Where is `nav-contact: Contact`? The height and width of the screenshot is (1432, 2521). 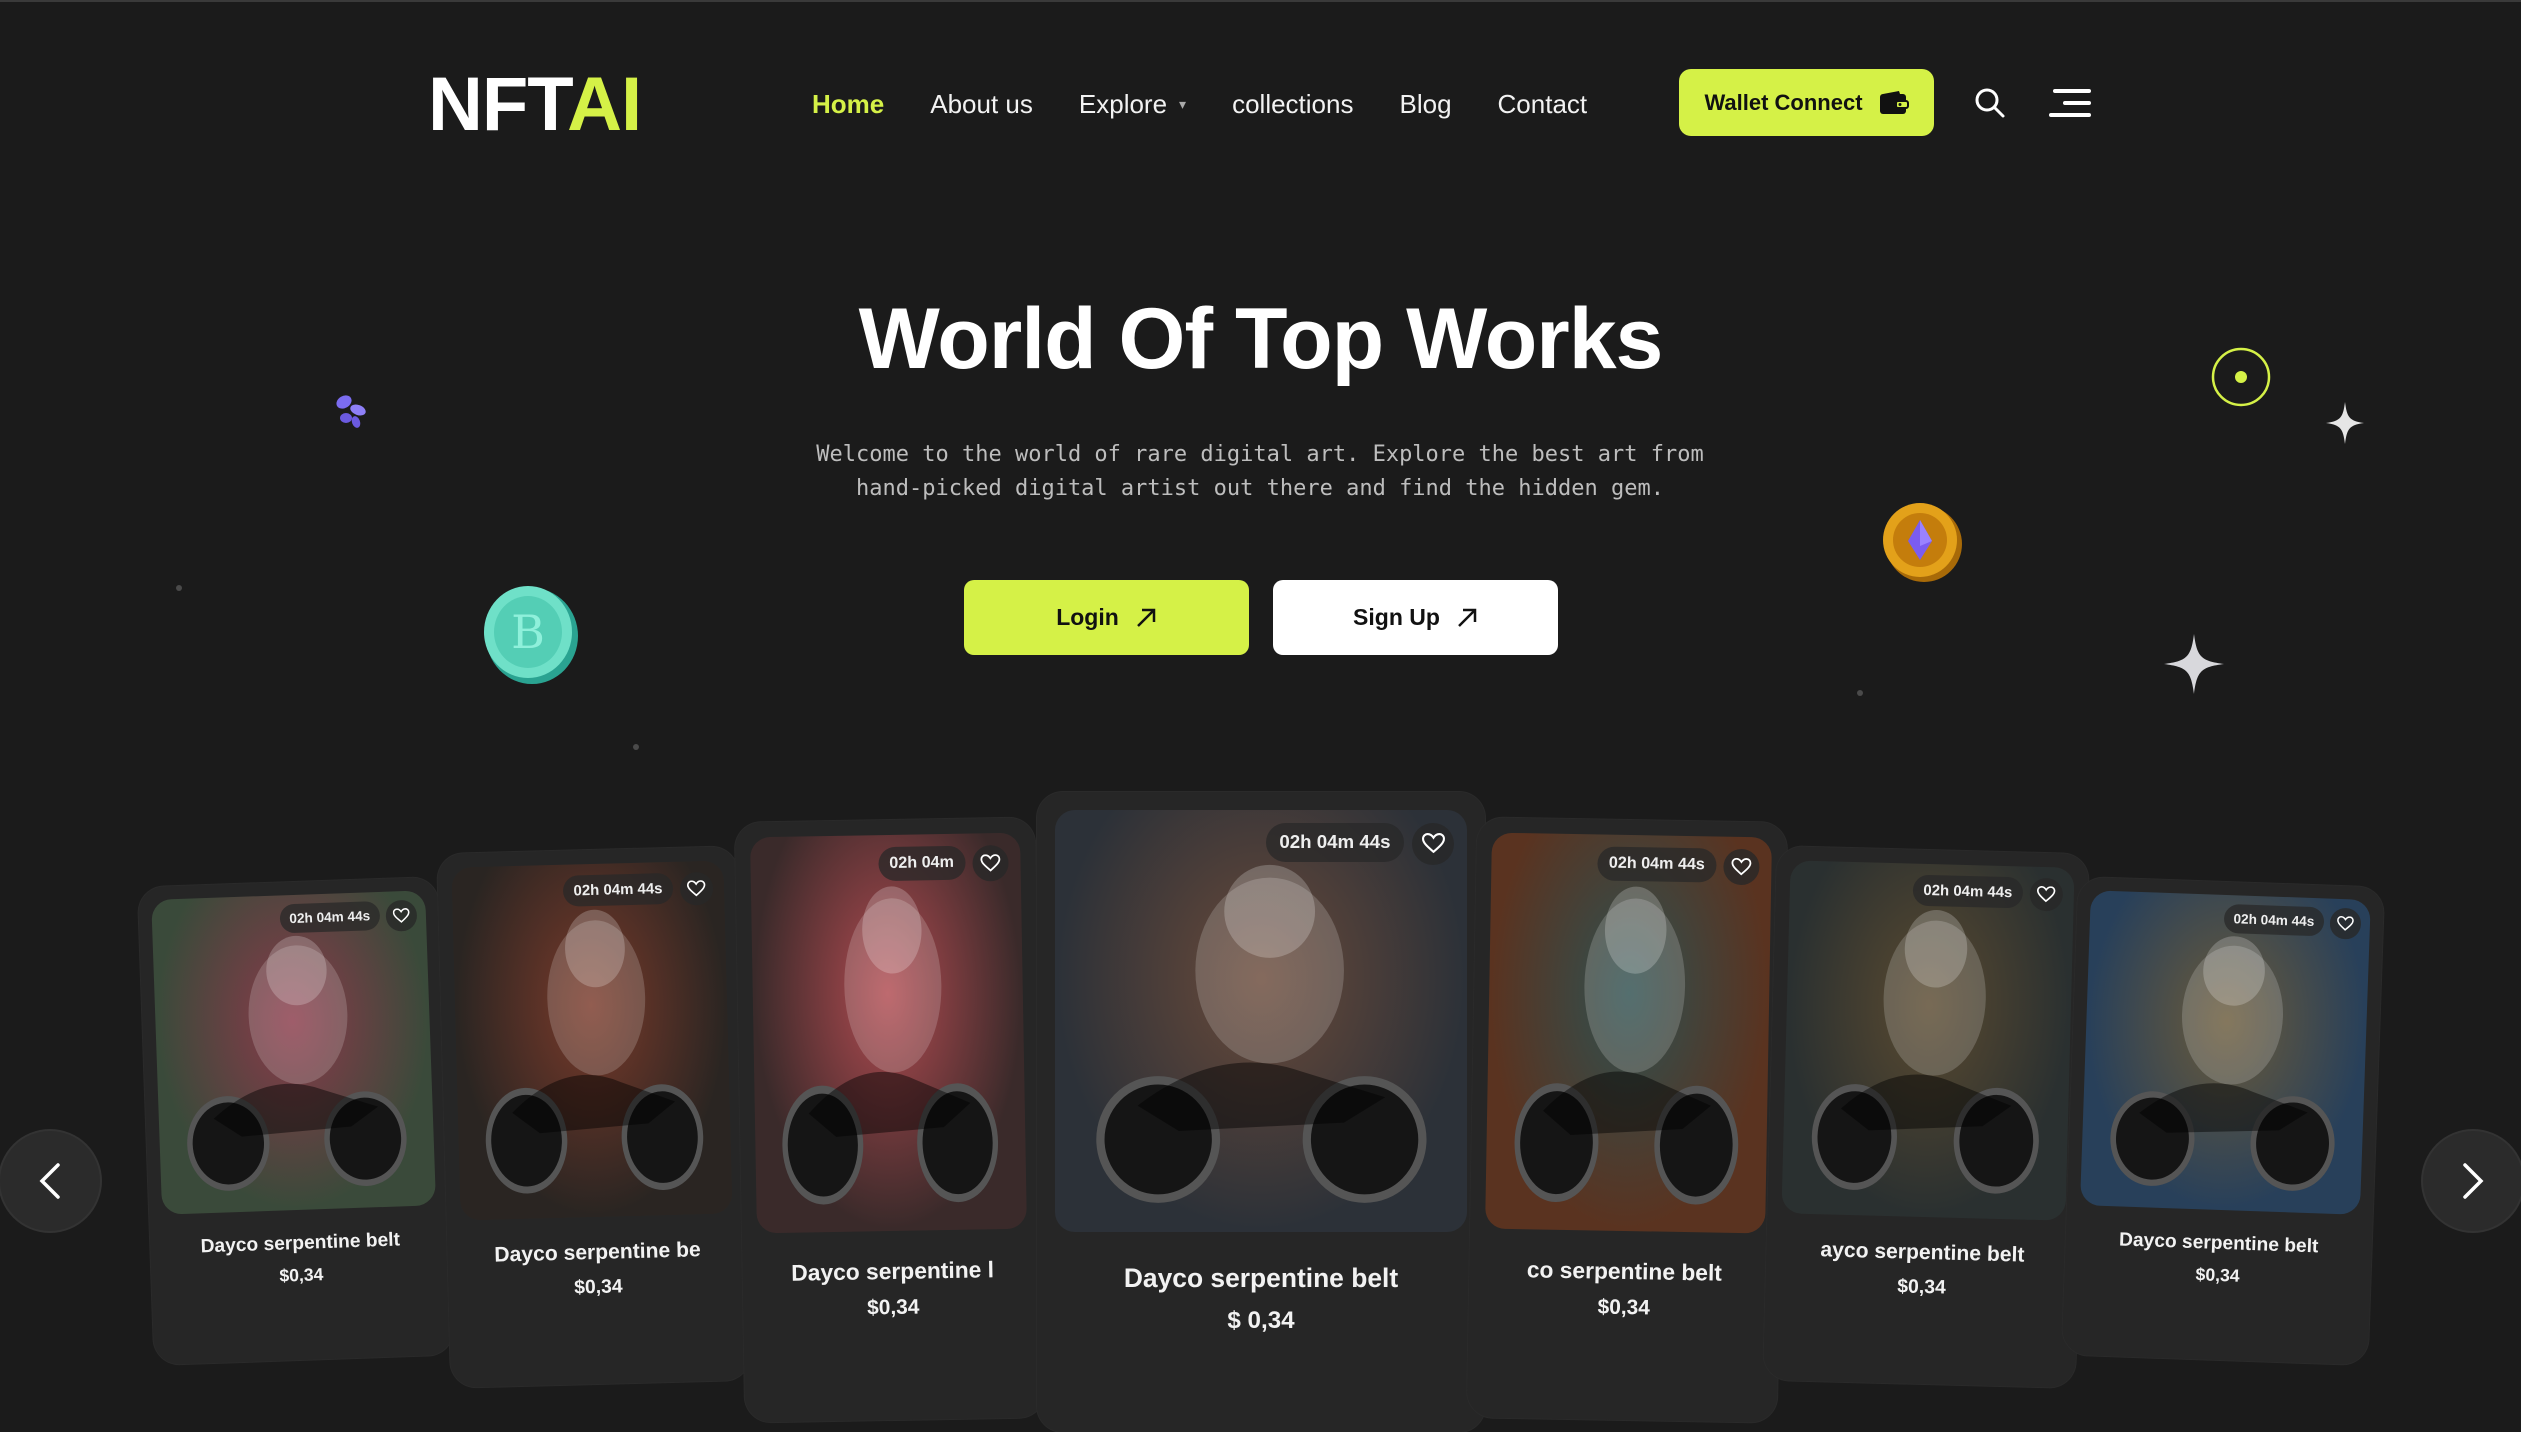 nav-contact: Contact is located at coordinates (1543, 104).